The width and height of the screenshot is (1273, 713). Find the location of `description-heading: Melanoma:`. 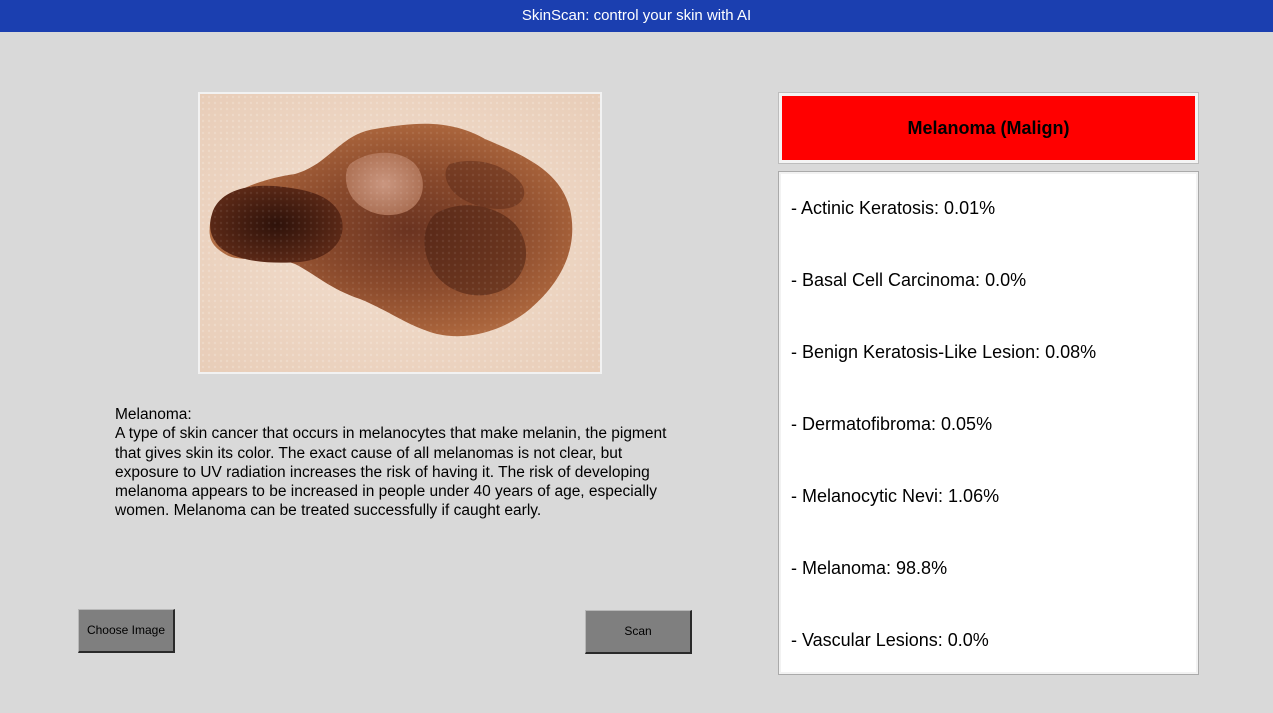

description-heading: Melanoma: is located at coordinates (153, 414).